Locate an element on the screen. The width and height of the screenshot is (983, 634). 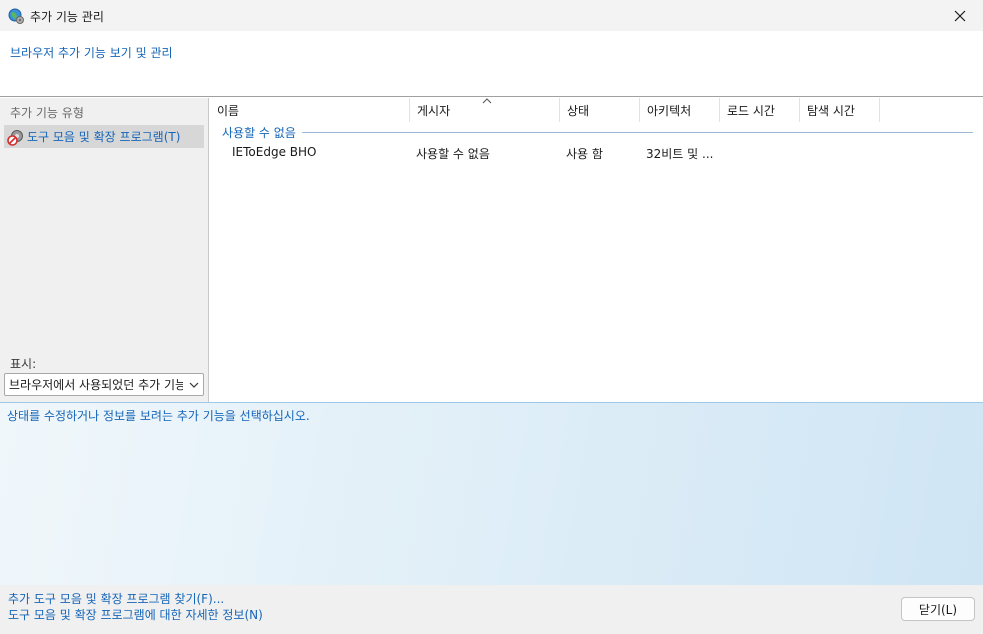
sort-ascending-icon is located at coordinates (487, 101).